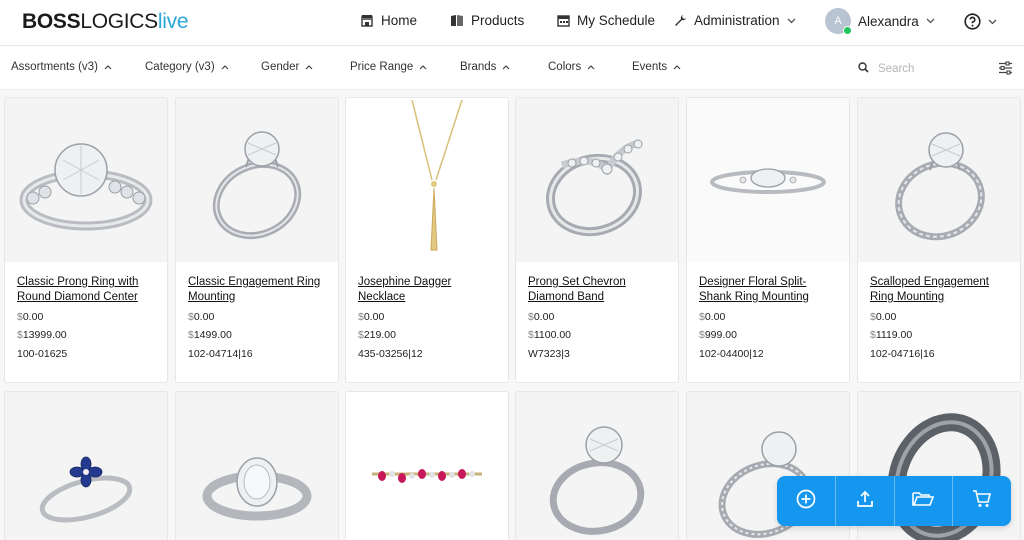  I want to click on sliders-icon, so click(1005, 70).